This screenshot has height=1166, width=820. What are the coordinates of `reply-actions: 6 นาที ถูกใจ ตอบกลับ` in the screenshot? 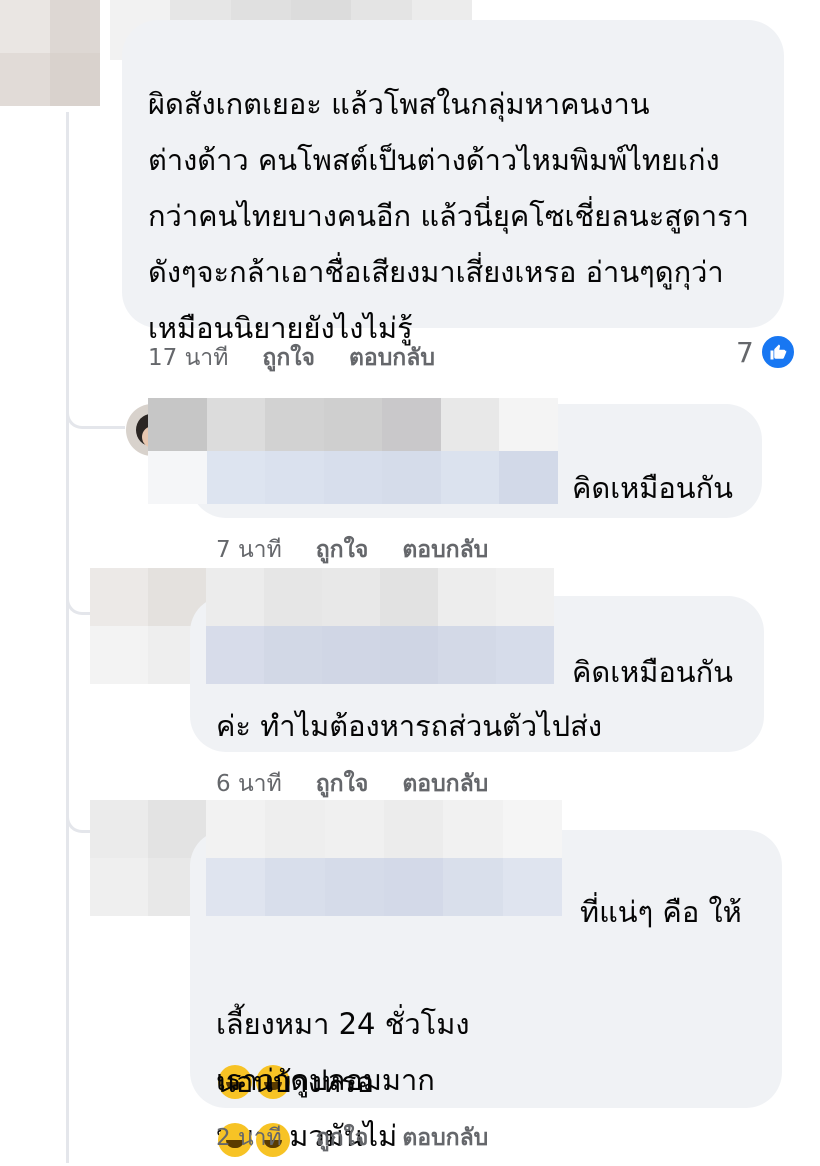 It's located at (352, 784).